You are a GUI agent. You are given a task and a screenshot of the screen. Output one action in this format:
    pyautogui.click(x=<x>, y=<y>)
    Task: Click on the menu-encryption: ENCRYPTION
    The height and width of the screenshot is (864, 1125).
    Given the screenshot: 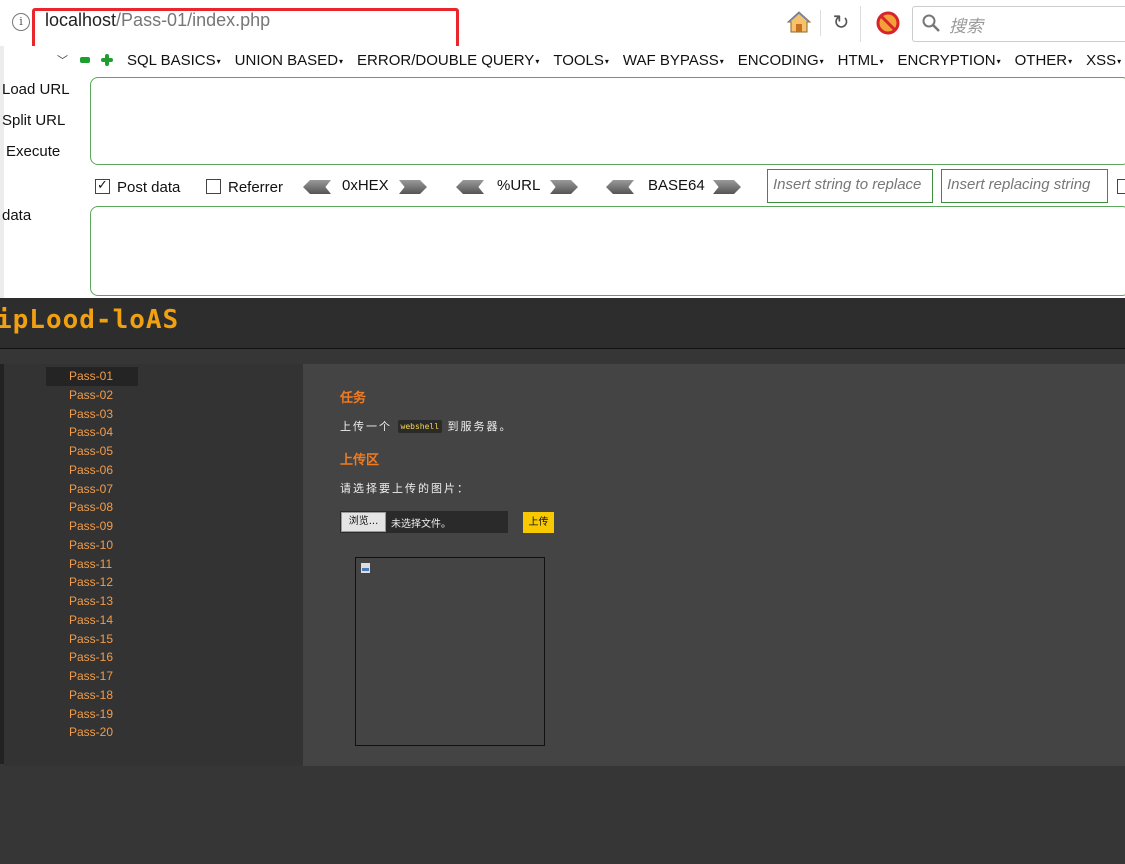 What is the action you would take?
    pyautogui.click(x=949, y=60)
    